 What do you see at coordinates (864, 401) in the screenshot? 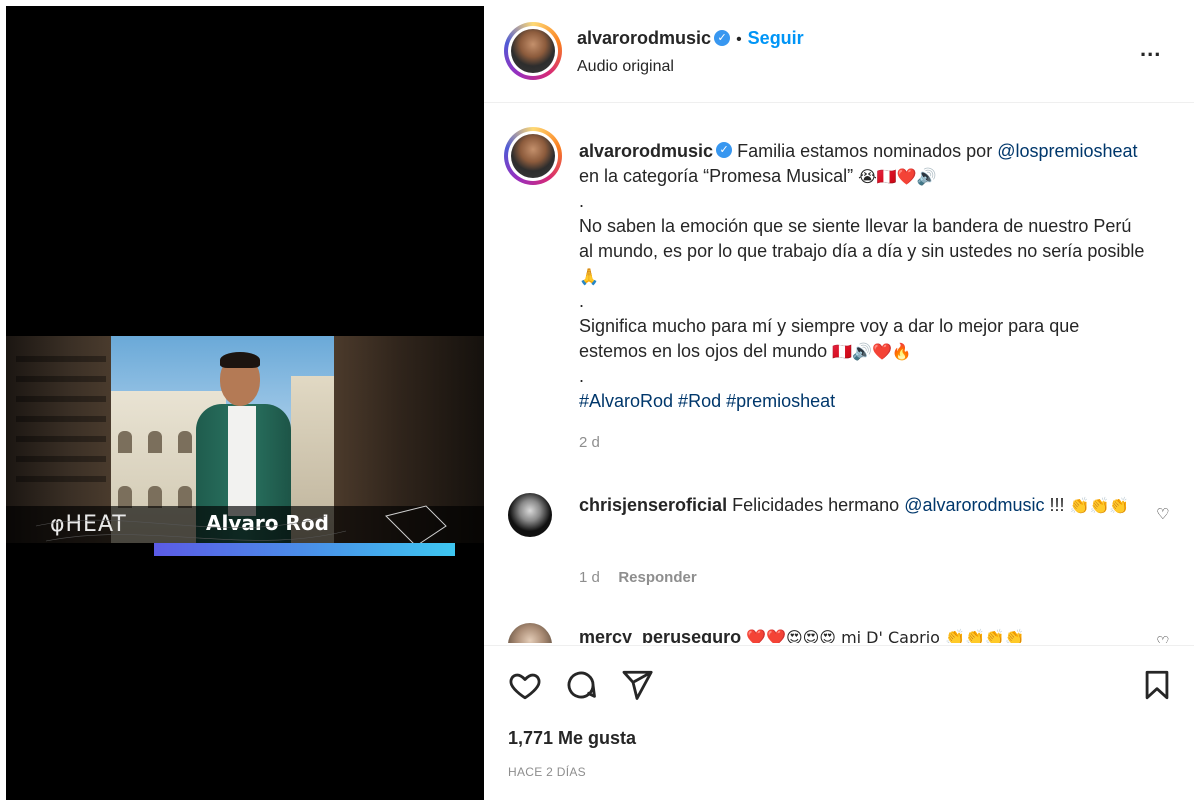
I see `caption-hashtags: #AlvaroRod #Rod #premiosheat` at bounding box center [864, 401].